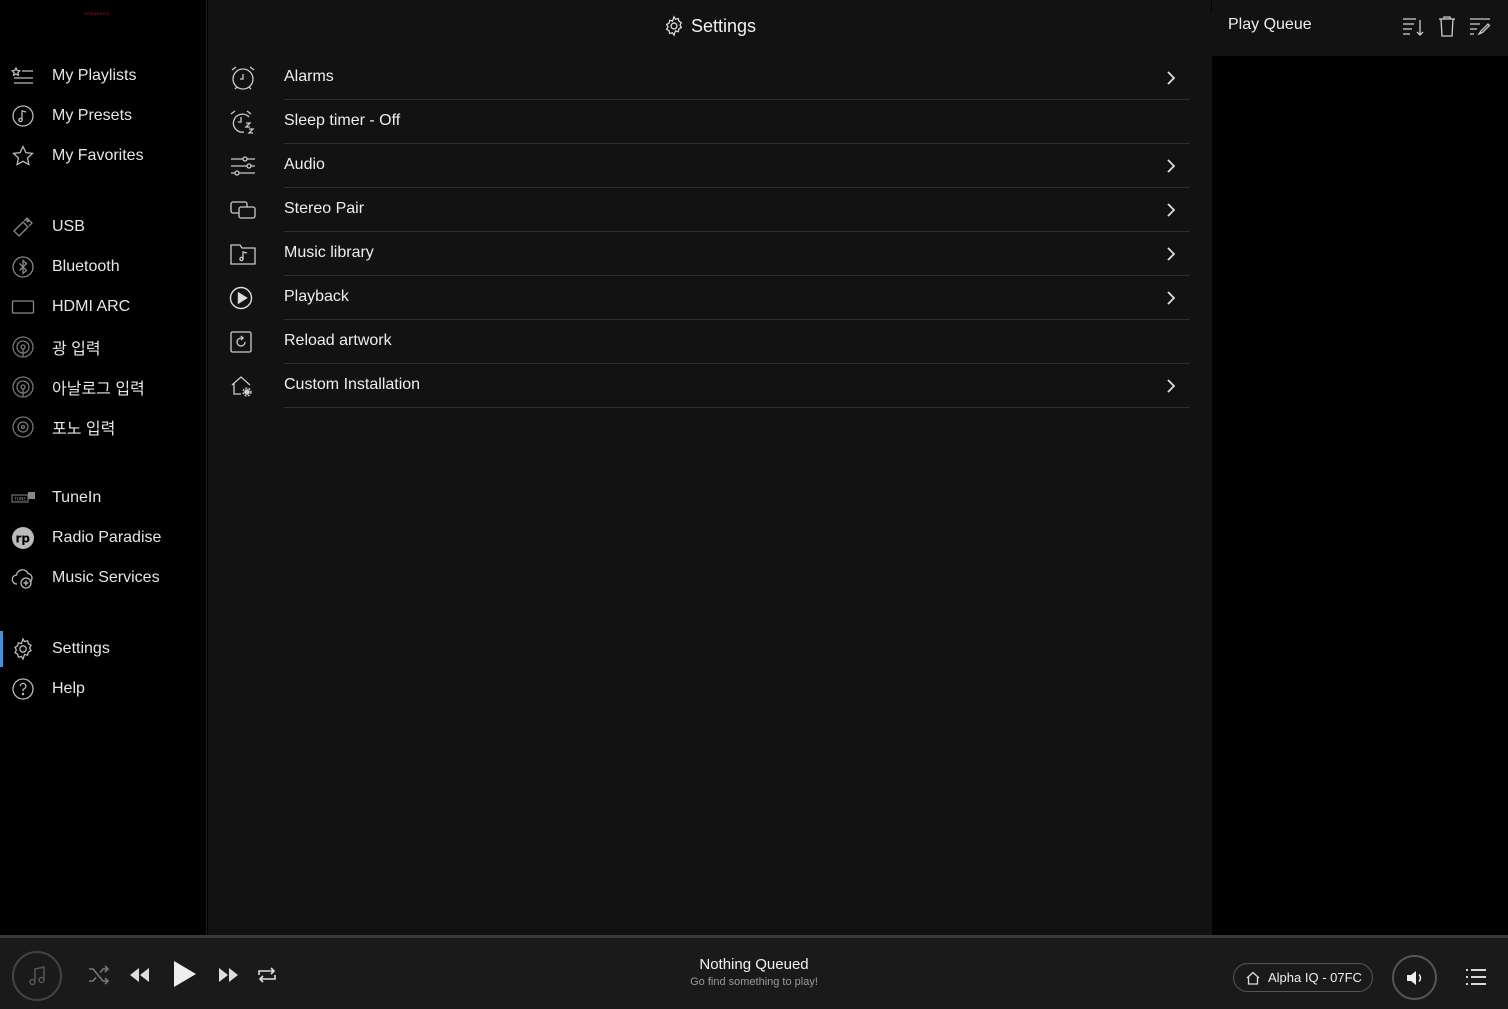 This screenshot has height=1009, width=1508. What do you see at coordinates (103, 156) in the screenshot?
I see `sidebar-item-my-favorites: My Favorites` at bounding box center [103, 156].